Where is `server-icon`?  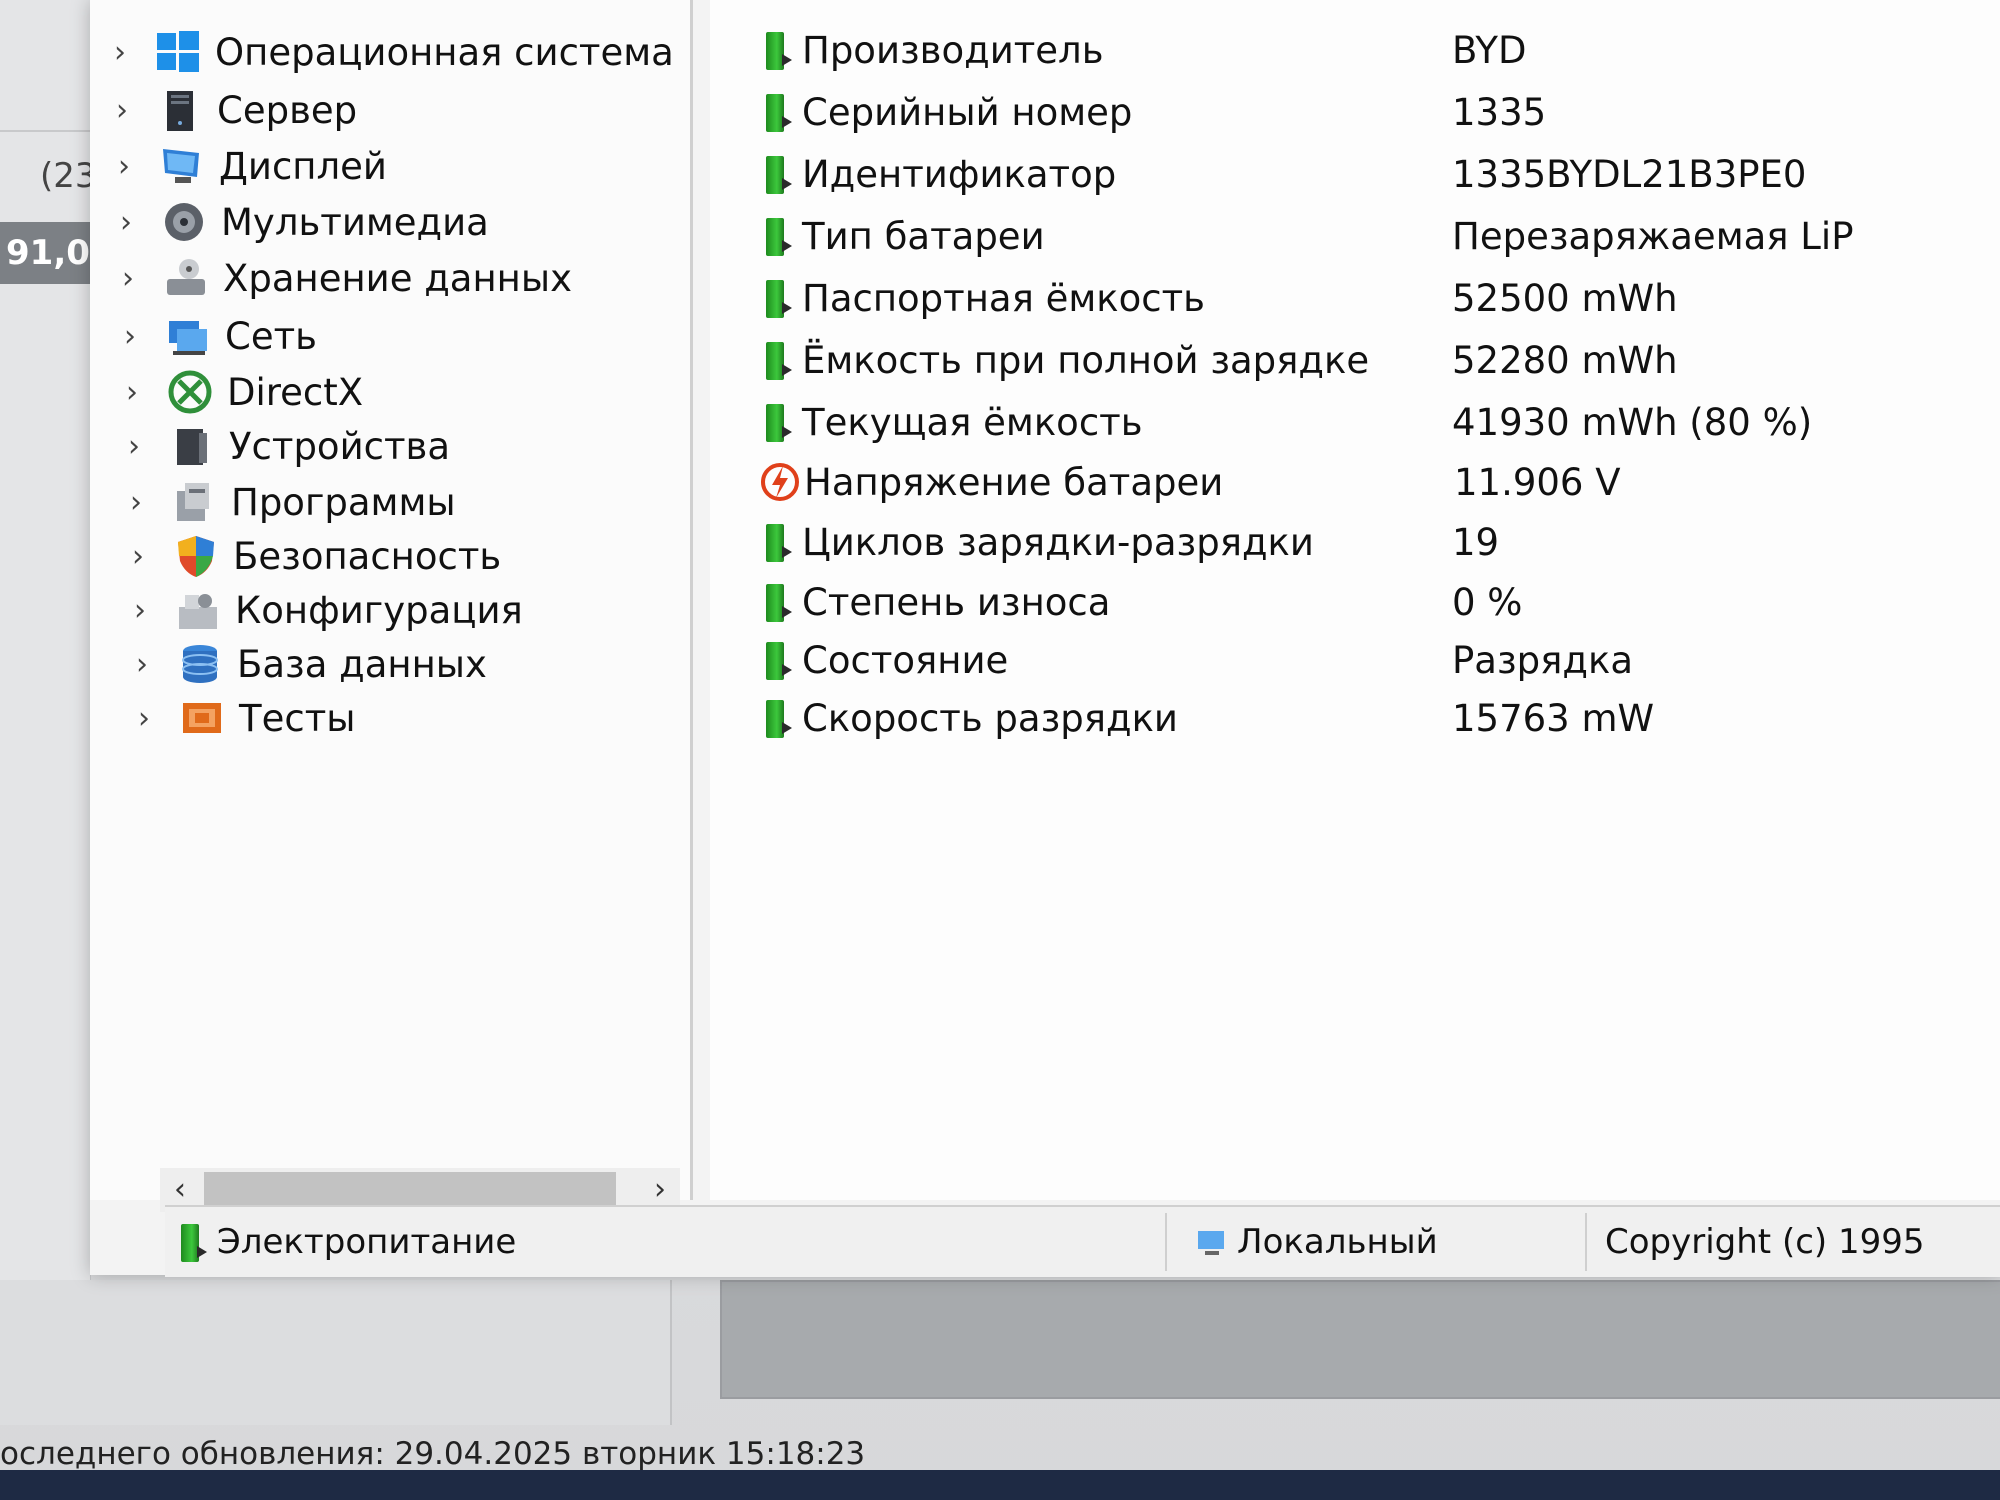 server-icon is located at coordinates (180, 110).